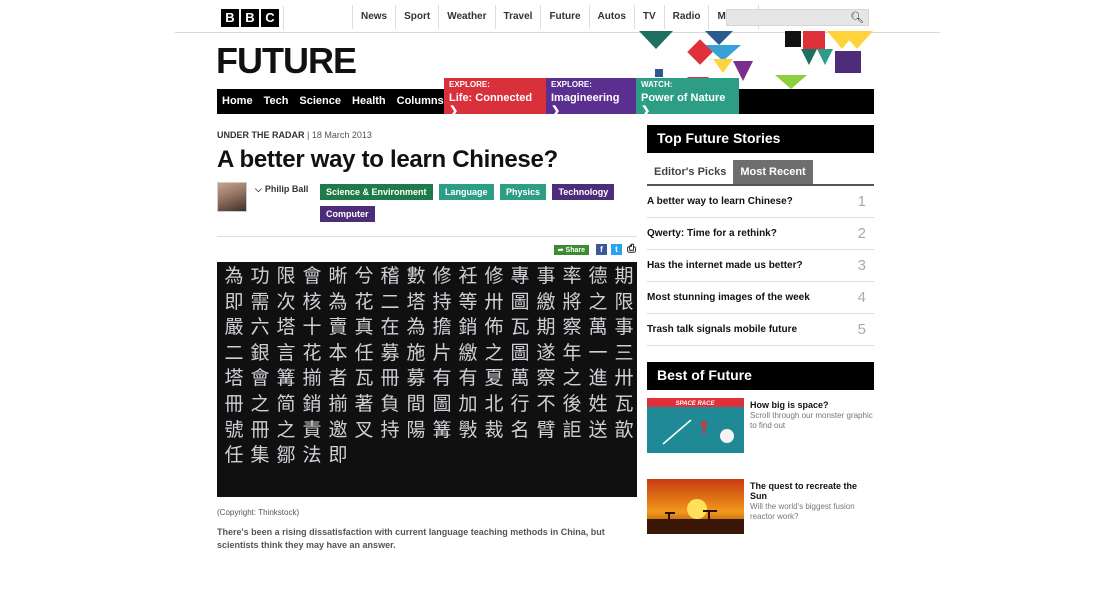  Describe the element at coordinates (695, 506) in the screenshot. I see `sunset-thumbnail` at that location.